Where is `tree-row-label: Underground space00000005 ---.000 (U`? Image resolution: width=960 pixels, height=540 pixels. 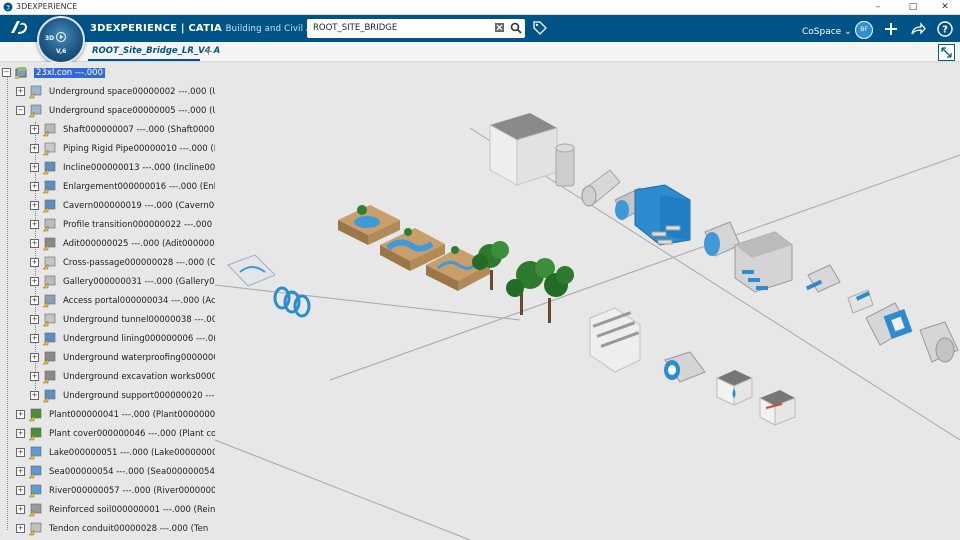
tree-row-label: Underground space00000005 ---.000 (U is located at coordinates (132, 111).